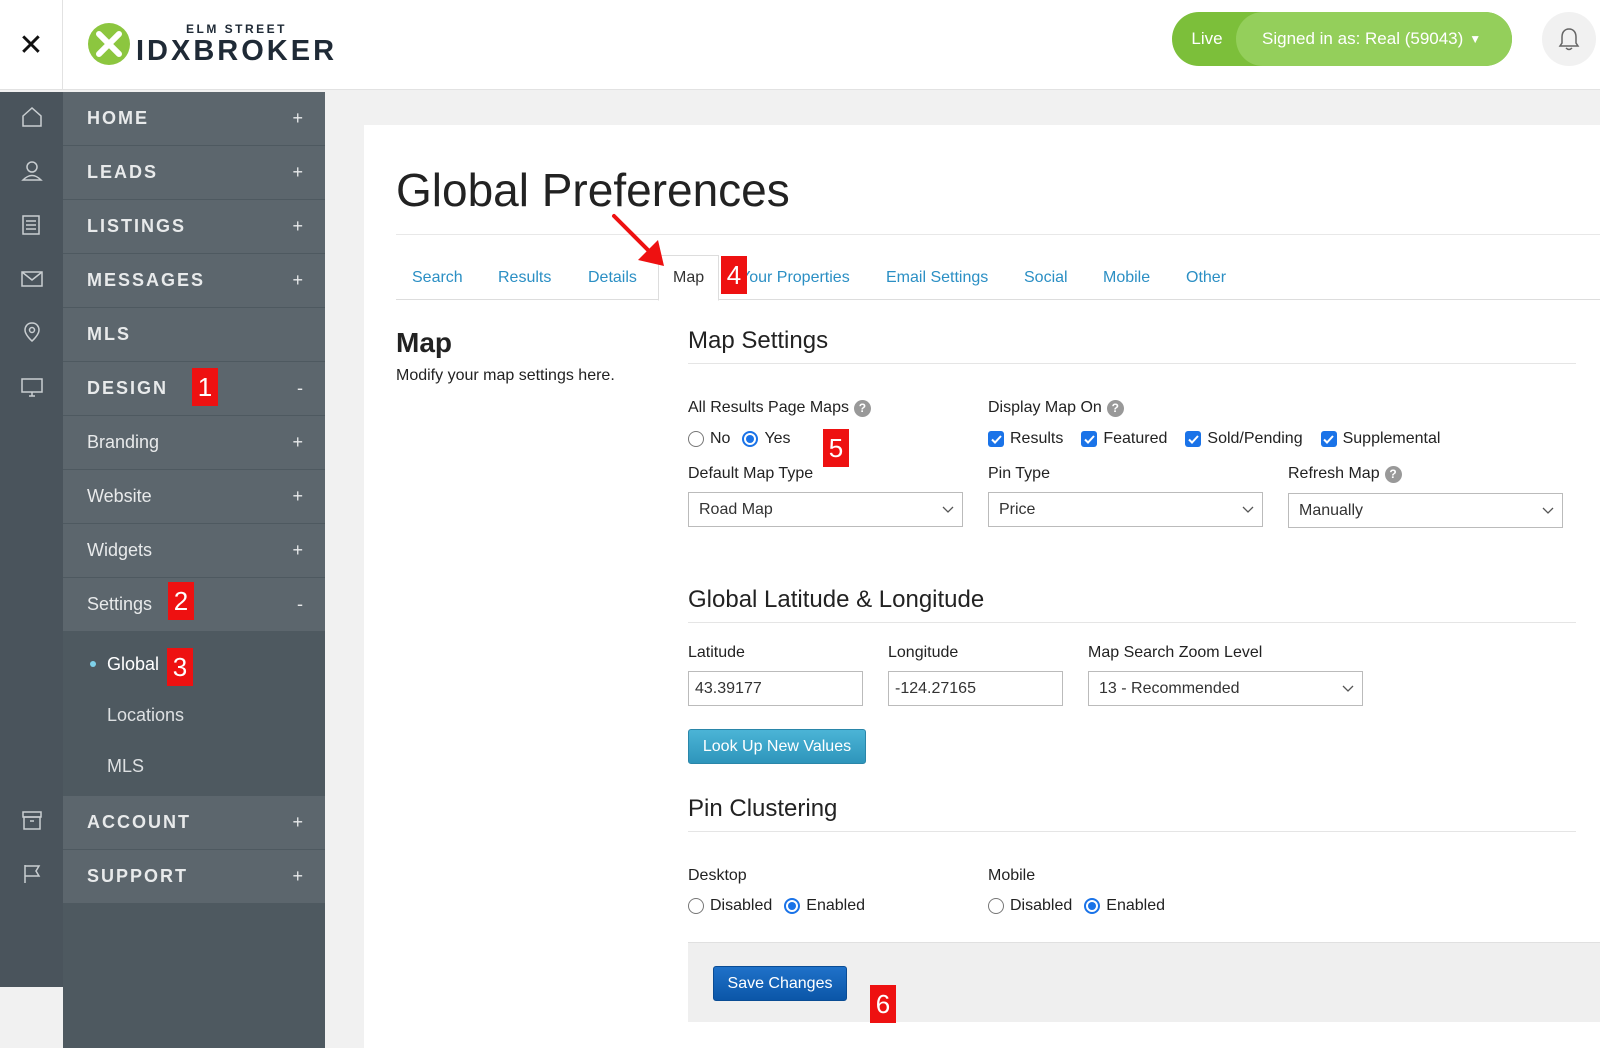 This screenshot has width=1600, height=1048. What do you see at coordinates (758, 340) in the screenshot?
I see `map-settings-heading: Map Settings` at bounding box center [758, 340].